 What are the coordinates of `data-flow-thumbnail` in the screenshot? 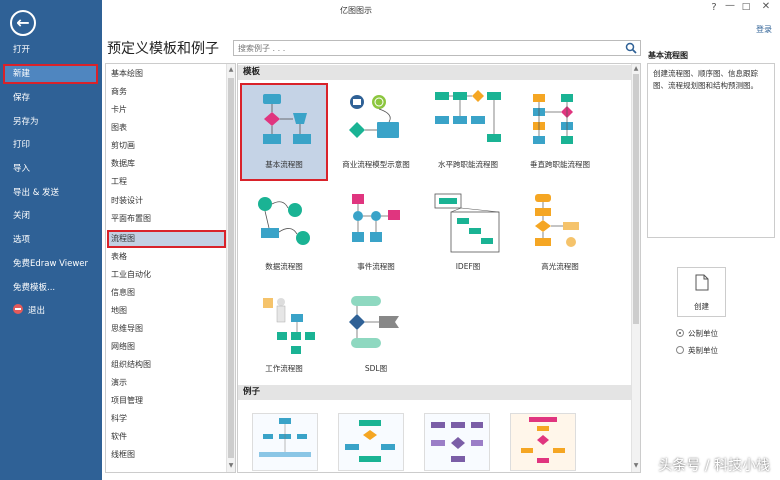 It's located at (284, 221).